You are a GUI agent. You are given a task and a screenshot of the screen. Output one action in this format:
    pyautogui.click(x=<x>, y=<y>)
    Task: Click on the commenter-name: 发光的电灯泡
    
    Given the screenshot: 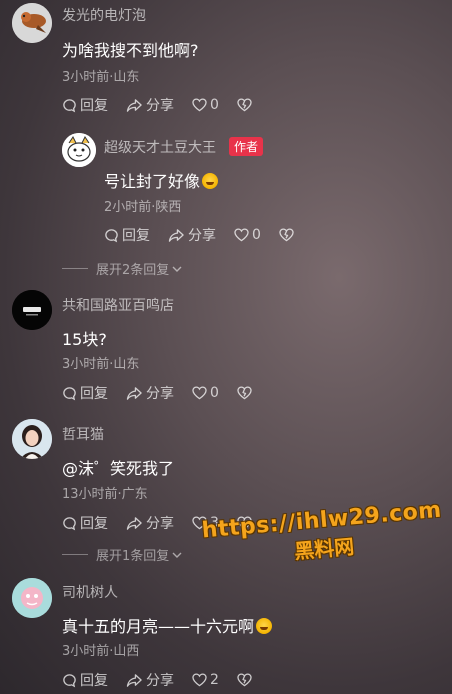 What is the action you would take?
    pyautogui.click(x=104, y=15)
    